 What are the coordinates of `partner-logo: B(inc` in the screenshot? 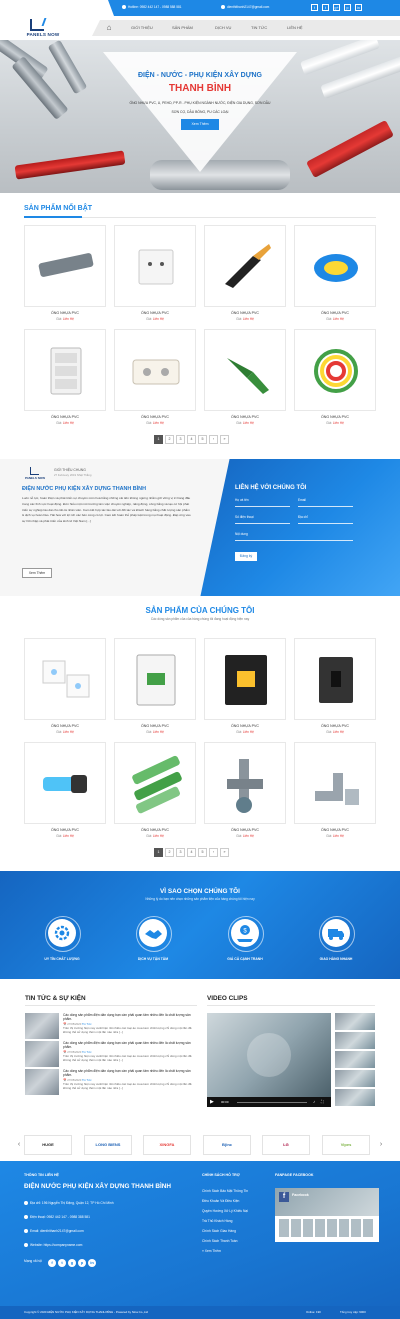 It's located at (227, 1145).